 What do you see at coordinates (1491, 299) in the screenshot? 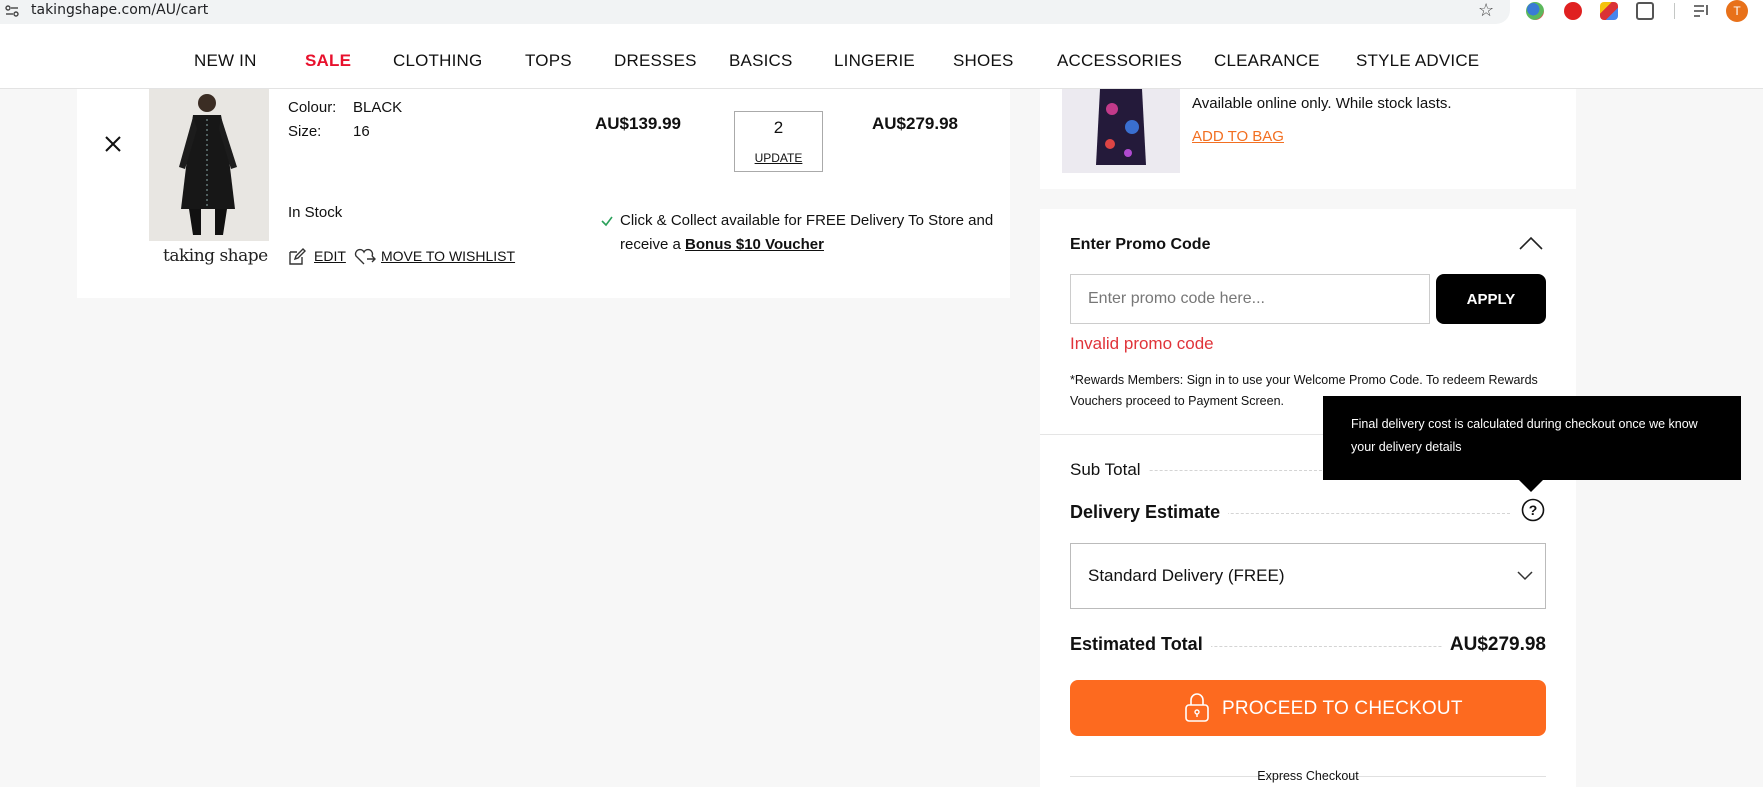
I see `apply-button: APPLY` at bounding box center [1491, 299].